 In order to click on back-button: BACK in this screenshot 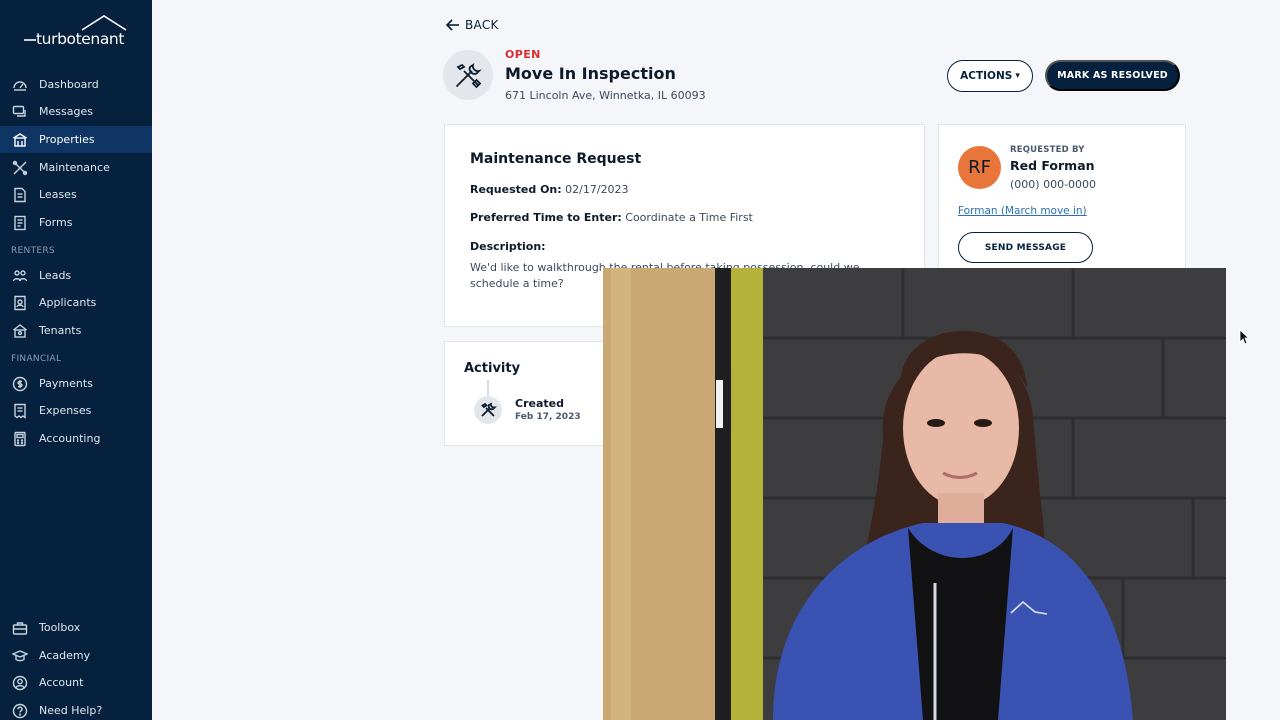, I will do `click(472, 25)`.